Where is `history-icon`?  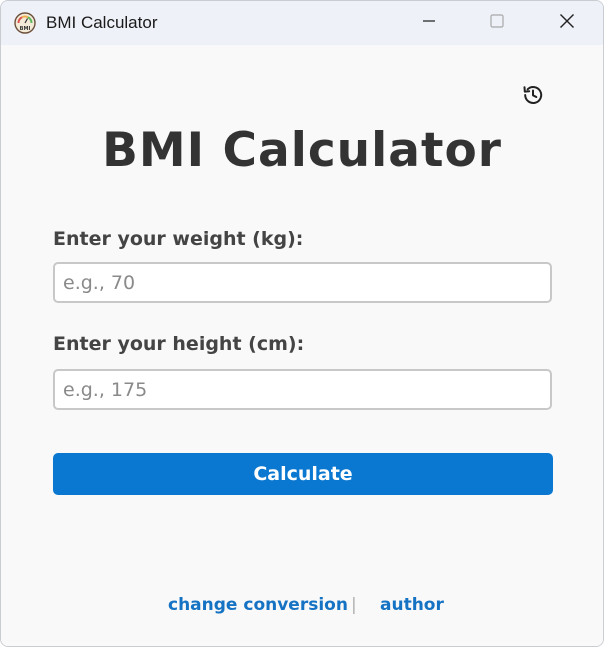 history-icon is located at coordinates (533, 97).